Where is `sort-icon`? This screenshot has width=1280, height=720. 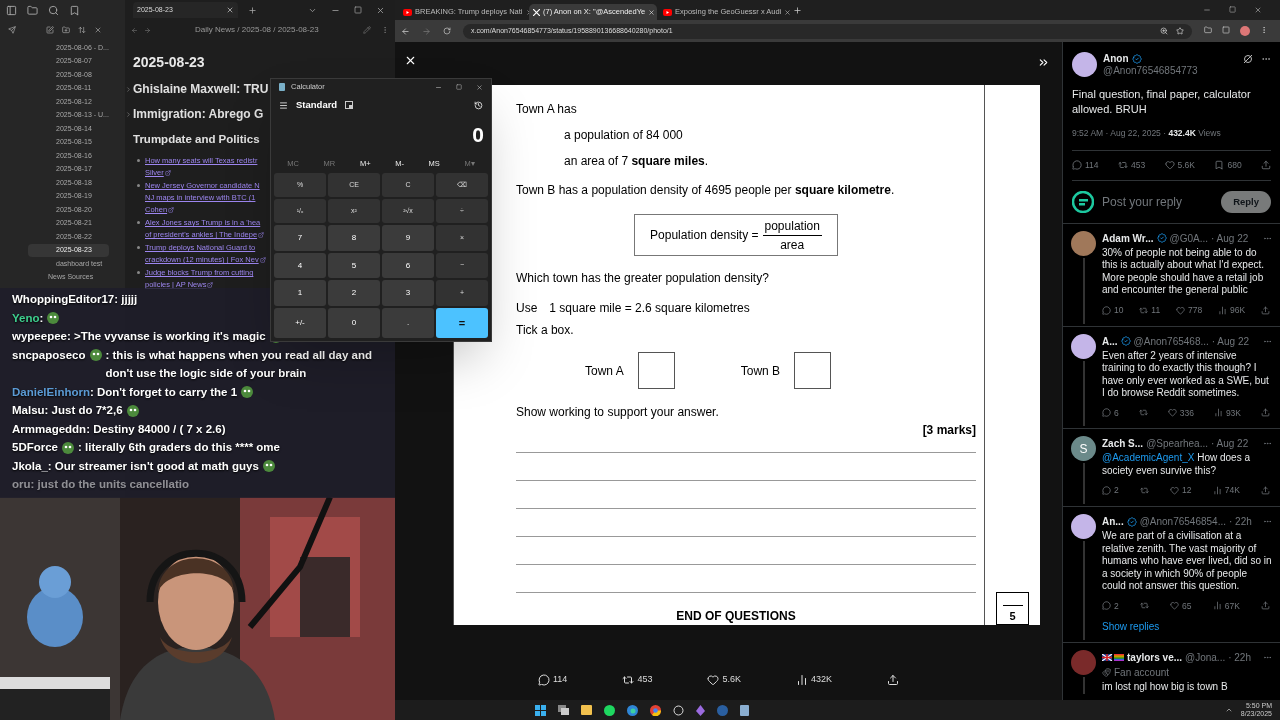 sort-icon is located at coordinates (82, 30).